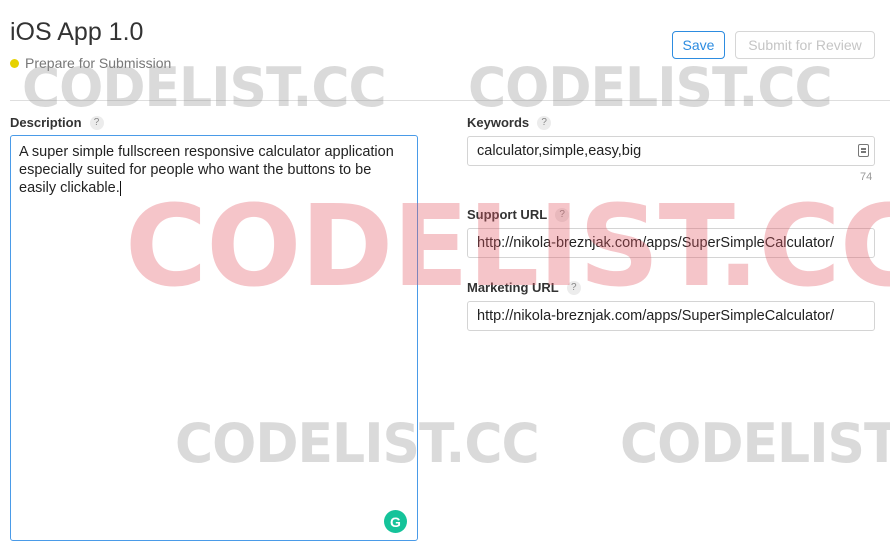  I want to click on status-indicator: Prepare for Submission, so click(90, 63).